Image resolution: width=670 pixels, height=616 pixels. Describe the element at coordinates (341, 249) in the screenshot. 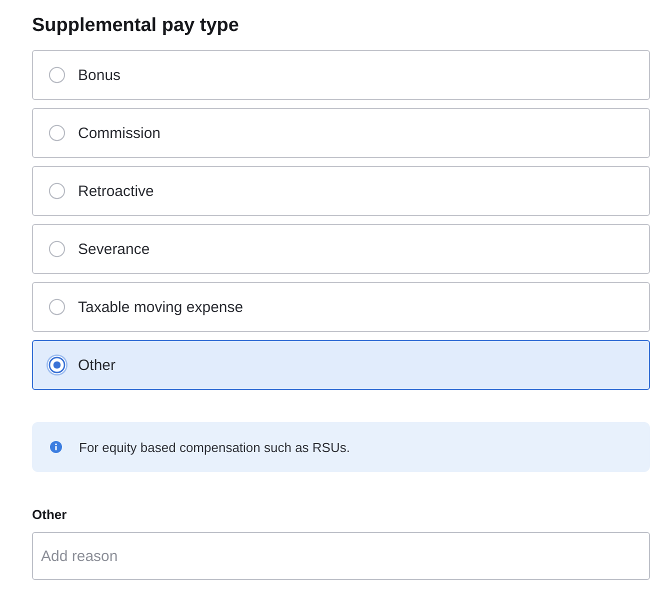

I see `radio-option: Severance` at that location.